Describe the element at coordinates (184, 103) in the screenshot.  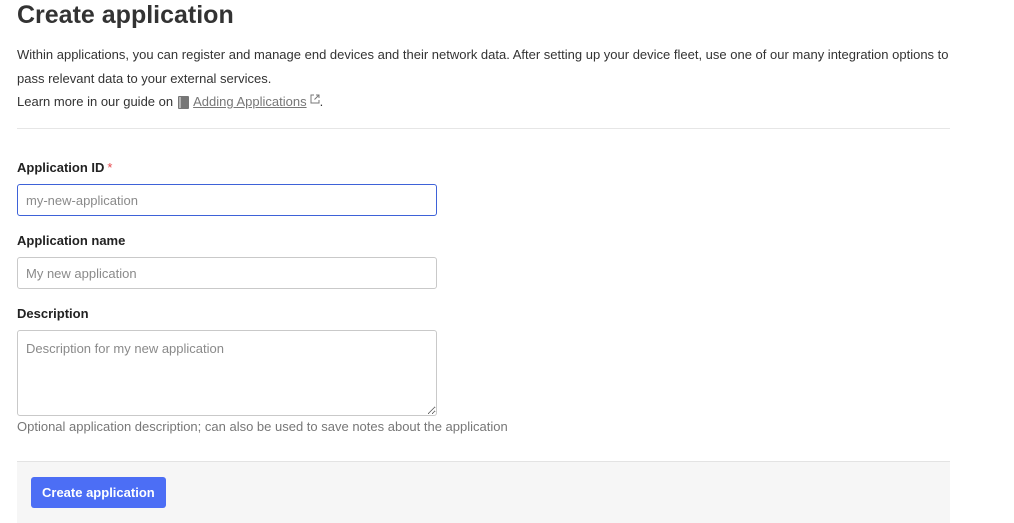
I see `book-icon` at that location.